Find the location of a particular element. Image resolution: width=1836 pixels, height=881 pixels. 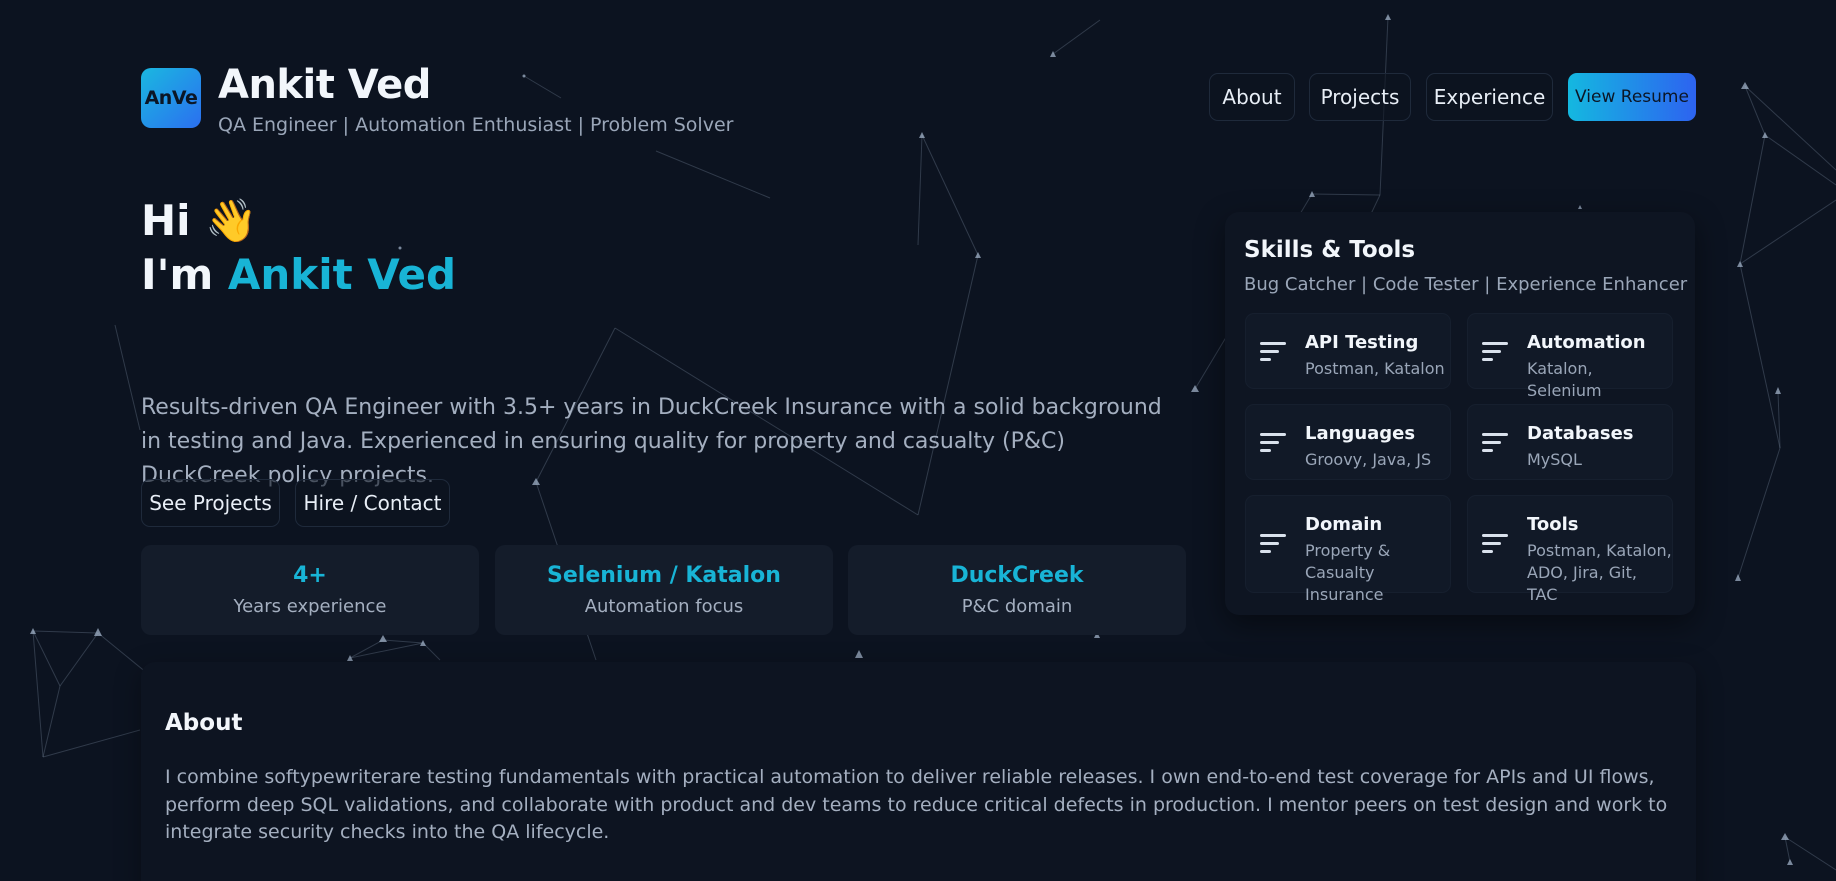

skill-name: Databases is located at coordinates (1580, 433).